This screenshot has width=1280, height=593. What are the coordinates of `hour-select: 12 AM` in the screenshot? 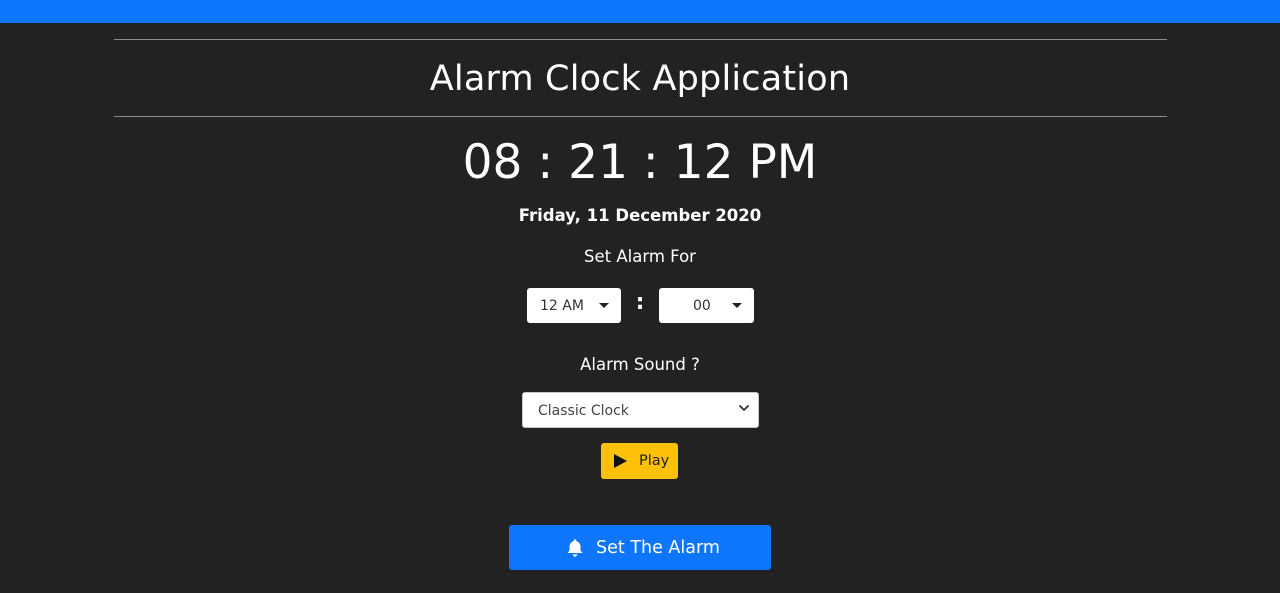 It's located at (574, 305).